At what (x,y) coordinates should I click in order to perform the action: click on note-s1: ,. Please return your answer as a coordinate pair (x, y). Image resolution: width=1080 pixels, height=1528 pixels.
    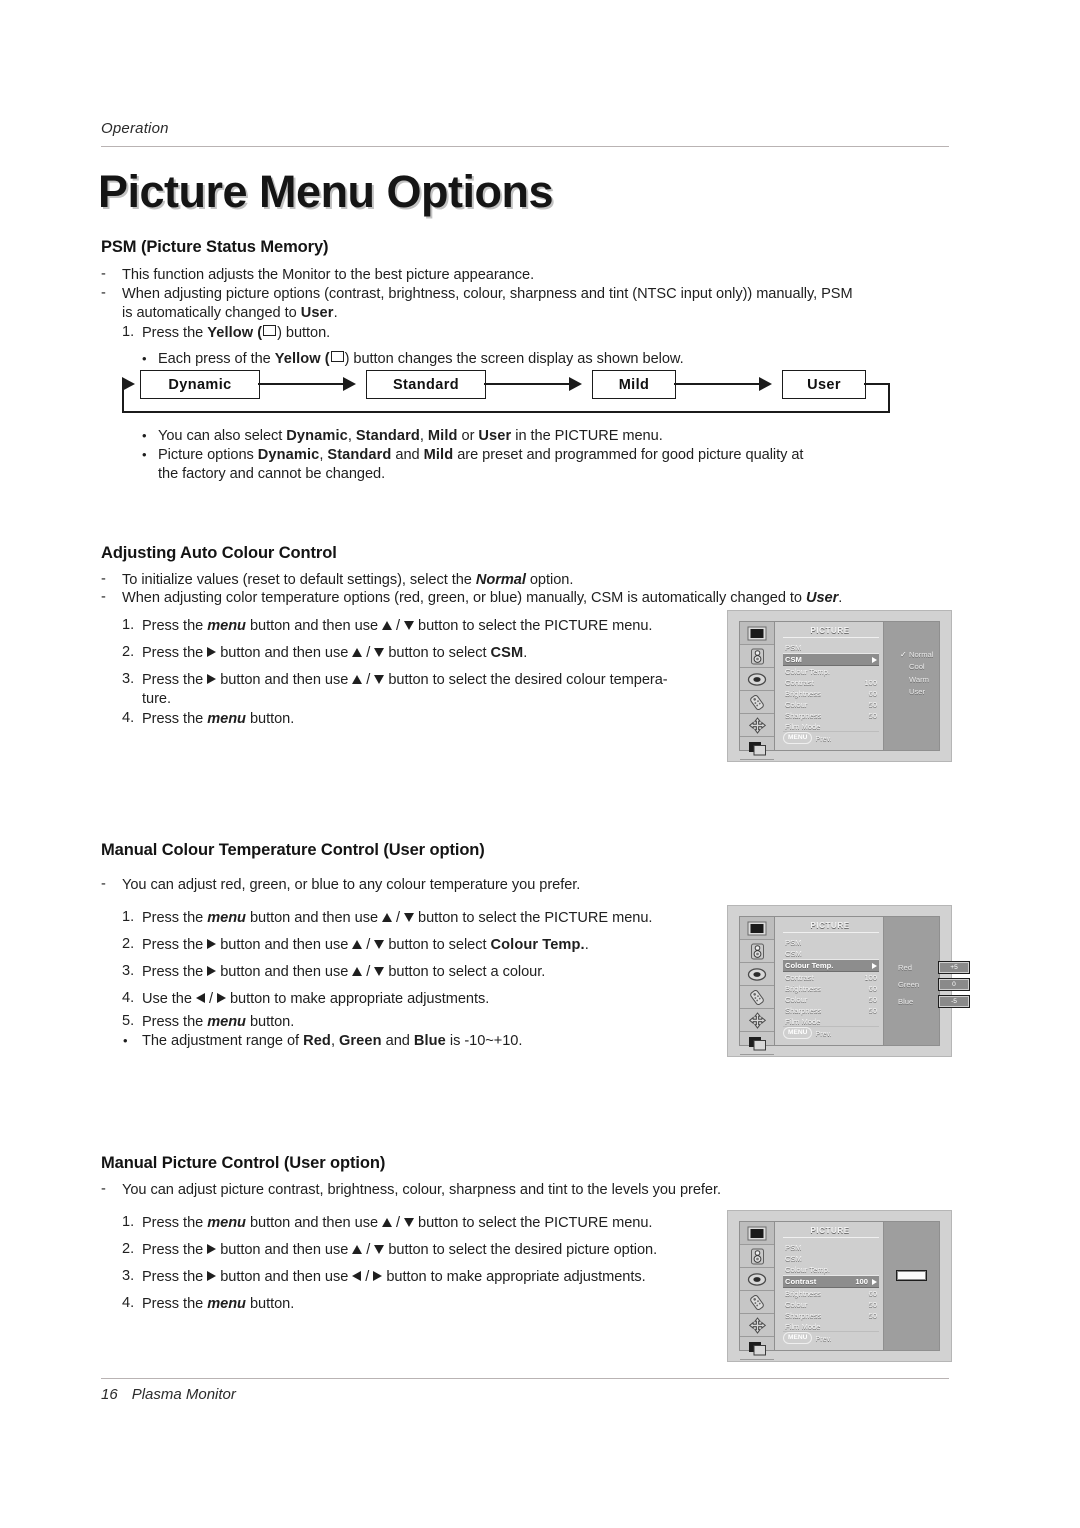
    Looking at the image, I should click on (334, 1041).